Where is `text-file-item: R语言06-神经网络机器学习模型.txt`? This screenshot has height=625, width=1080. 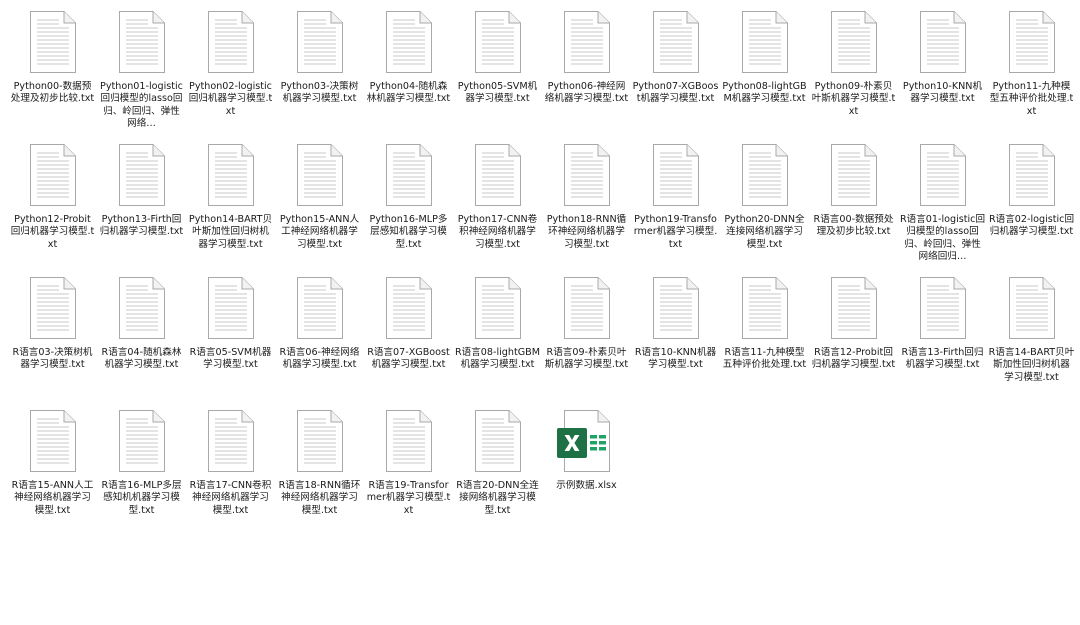
text-file-item: R语言06-神经网络机器学习模型.txt is located at coordinates (319, 338).